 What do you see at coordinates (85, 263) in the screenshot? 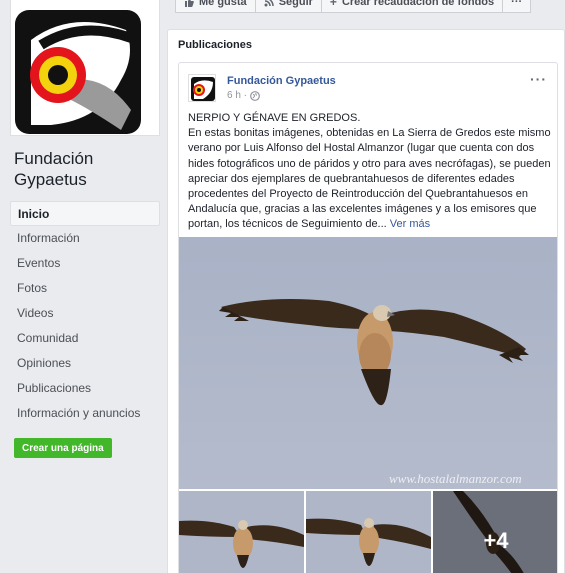
I see `nav-item-eventos: Eventos` at bounding box center [85, 263].